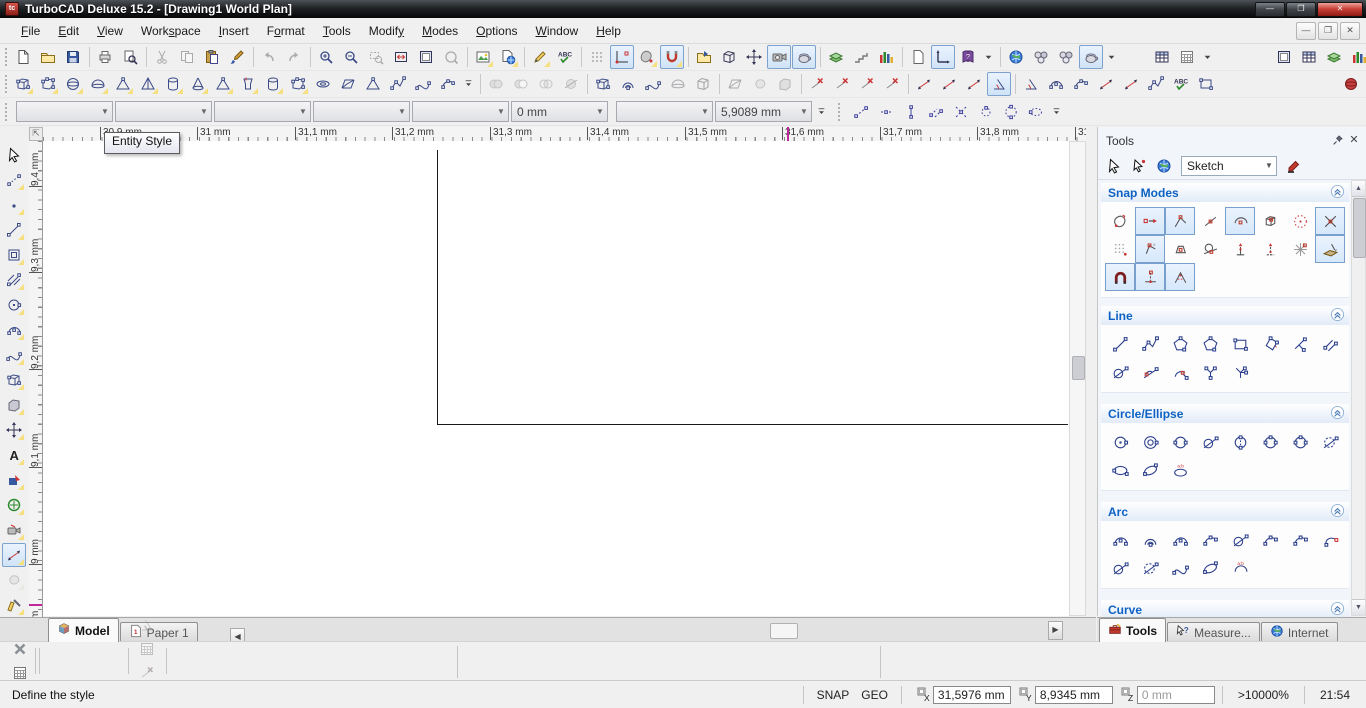 This screenshot has width=1366, height=708. I want to click on sphere-3d-icon, so click(73, 84).